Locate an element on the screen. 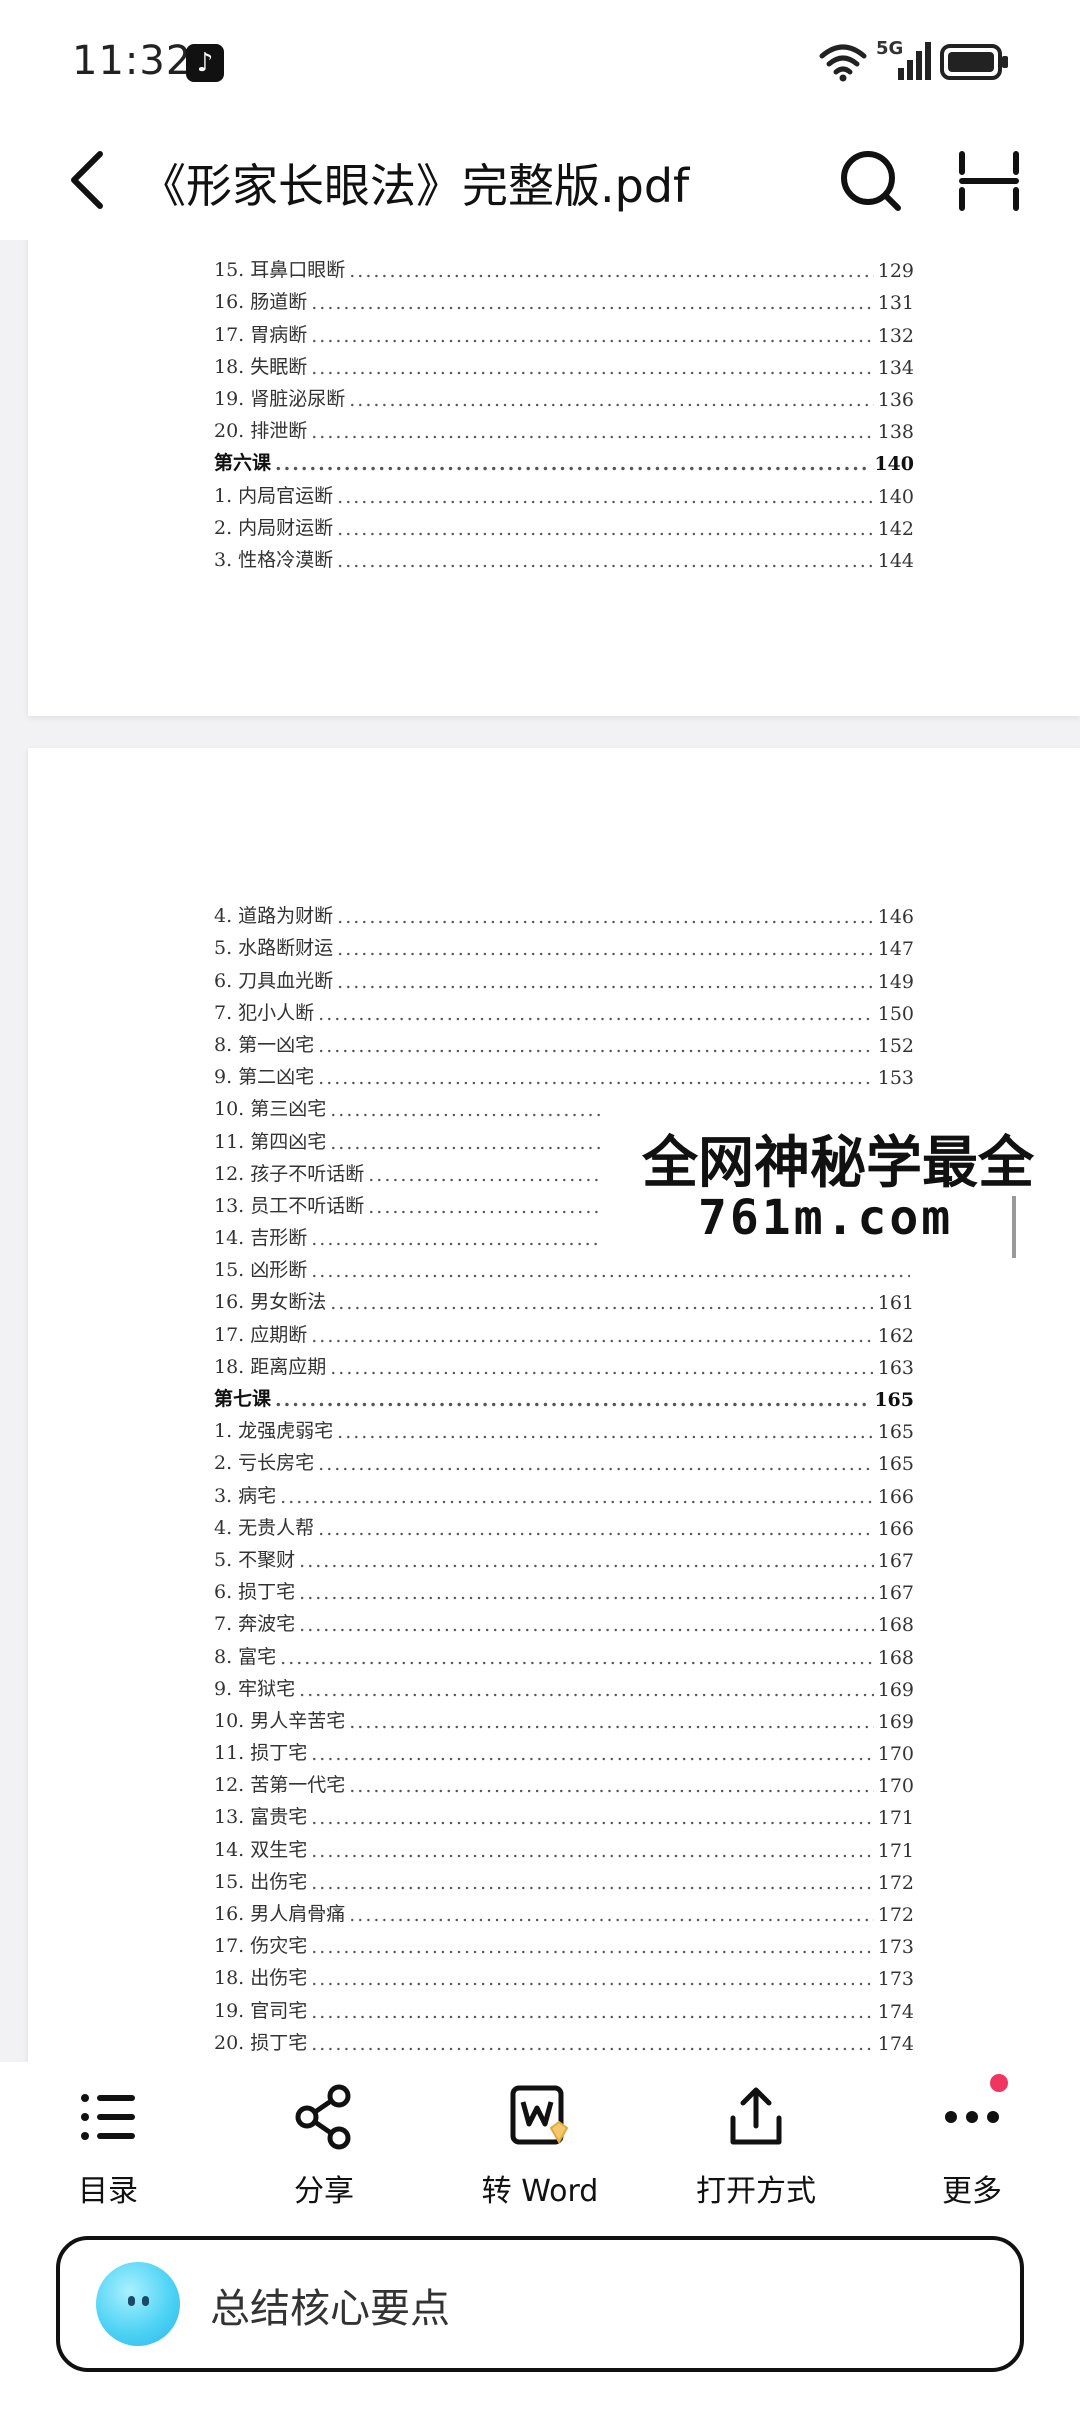  signal-icon is located at coordinates (914, 61).